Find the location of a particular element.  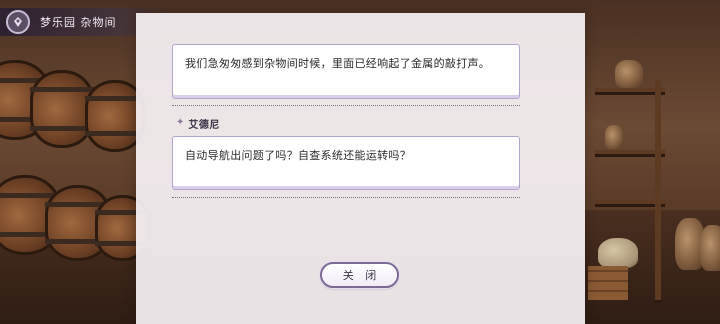

location-label: 梦乐园 杂物间 is located at coordinates (78, 22).